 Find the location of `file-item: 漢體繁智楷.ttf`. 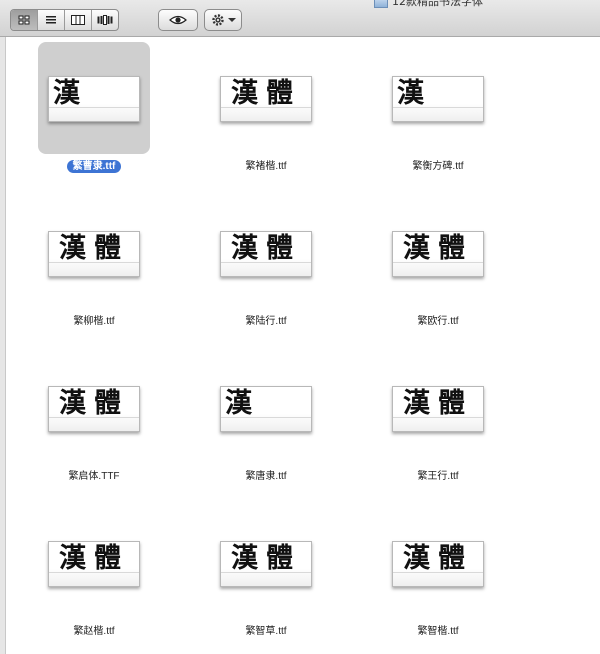

file-item: 漢體繁智楷.ttf is located at coordinates (438, 577).